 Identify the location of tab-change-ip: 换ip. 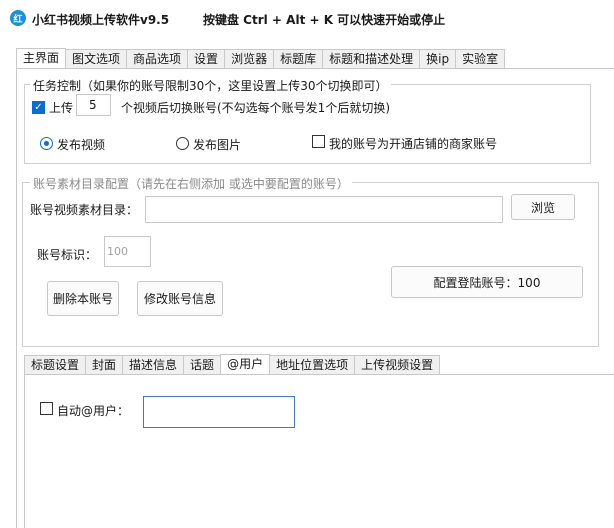
(438, 59).